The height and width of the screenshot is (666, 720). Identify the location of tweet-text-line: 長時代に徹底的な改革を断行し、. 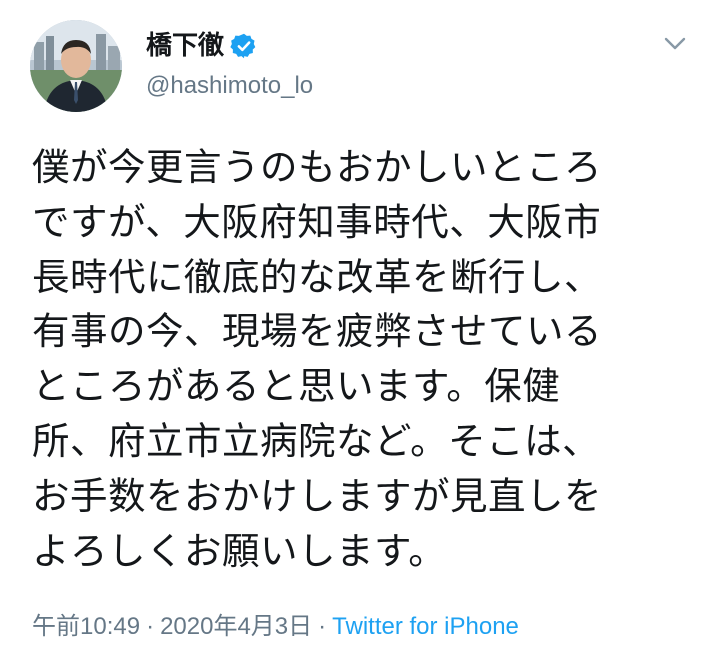
(317, 276).